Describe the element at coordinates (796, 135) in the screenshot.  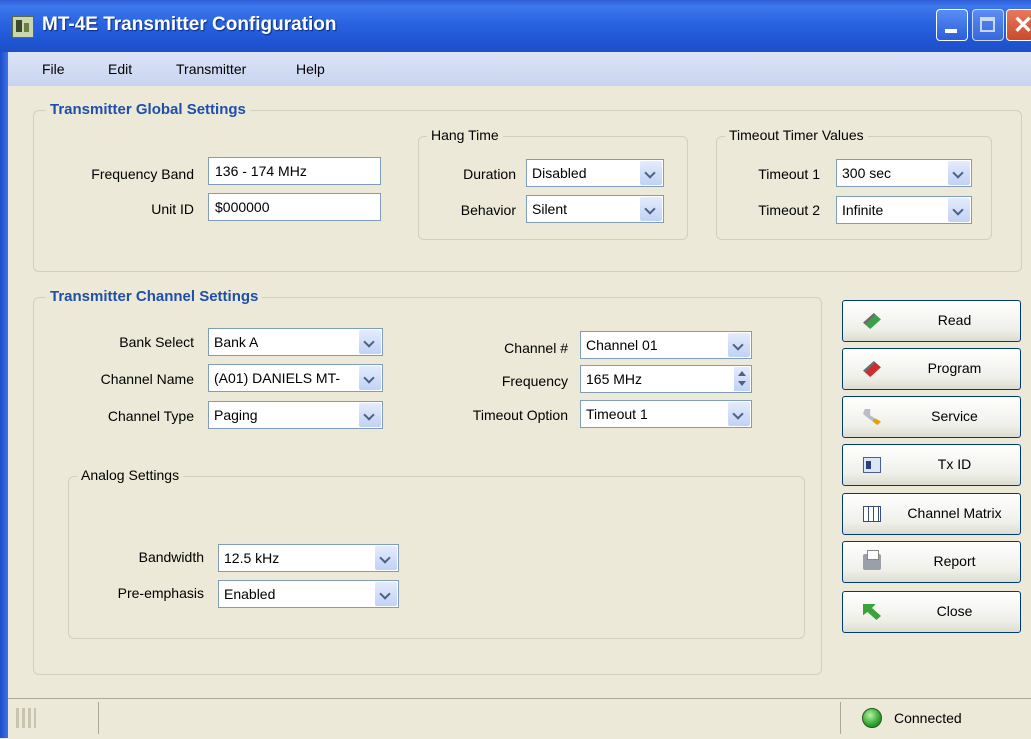
I see `timeout-timer-title: Timeout Timer Values` at that location.